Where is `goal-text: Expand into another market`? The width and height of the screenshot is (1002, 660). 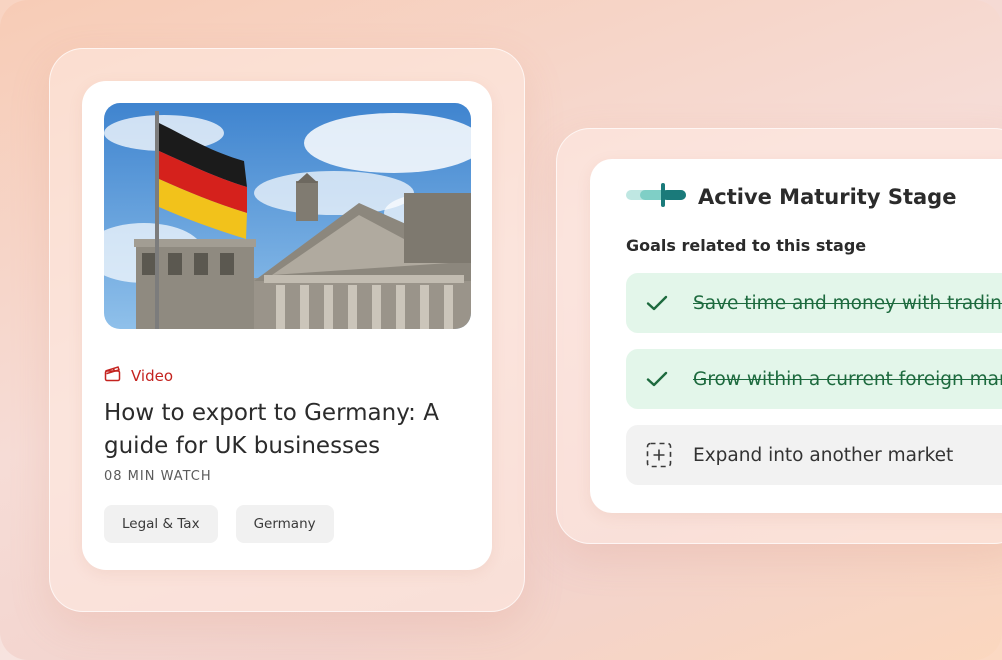
goal-text: Expand into another market is located at coordinates (823, 455).